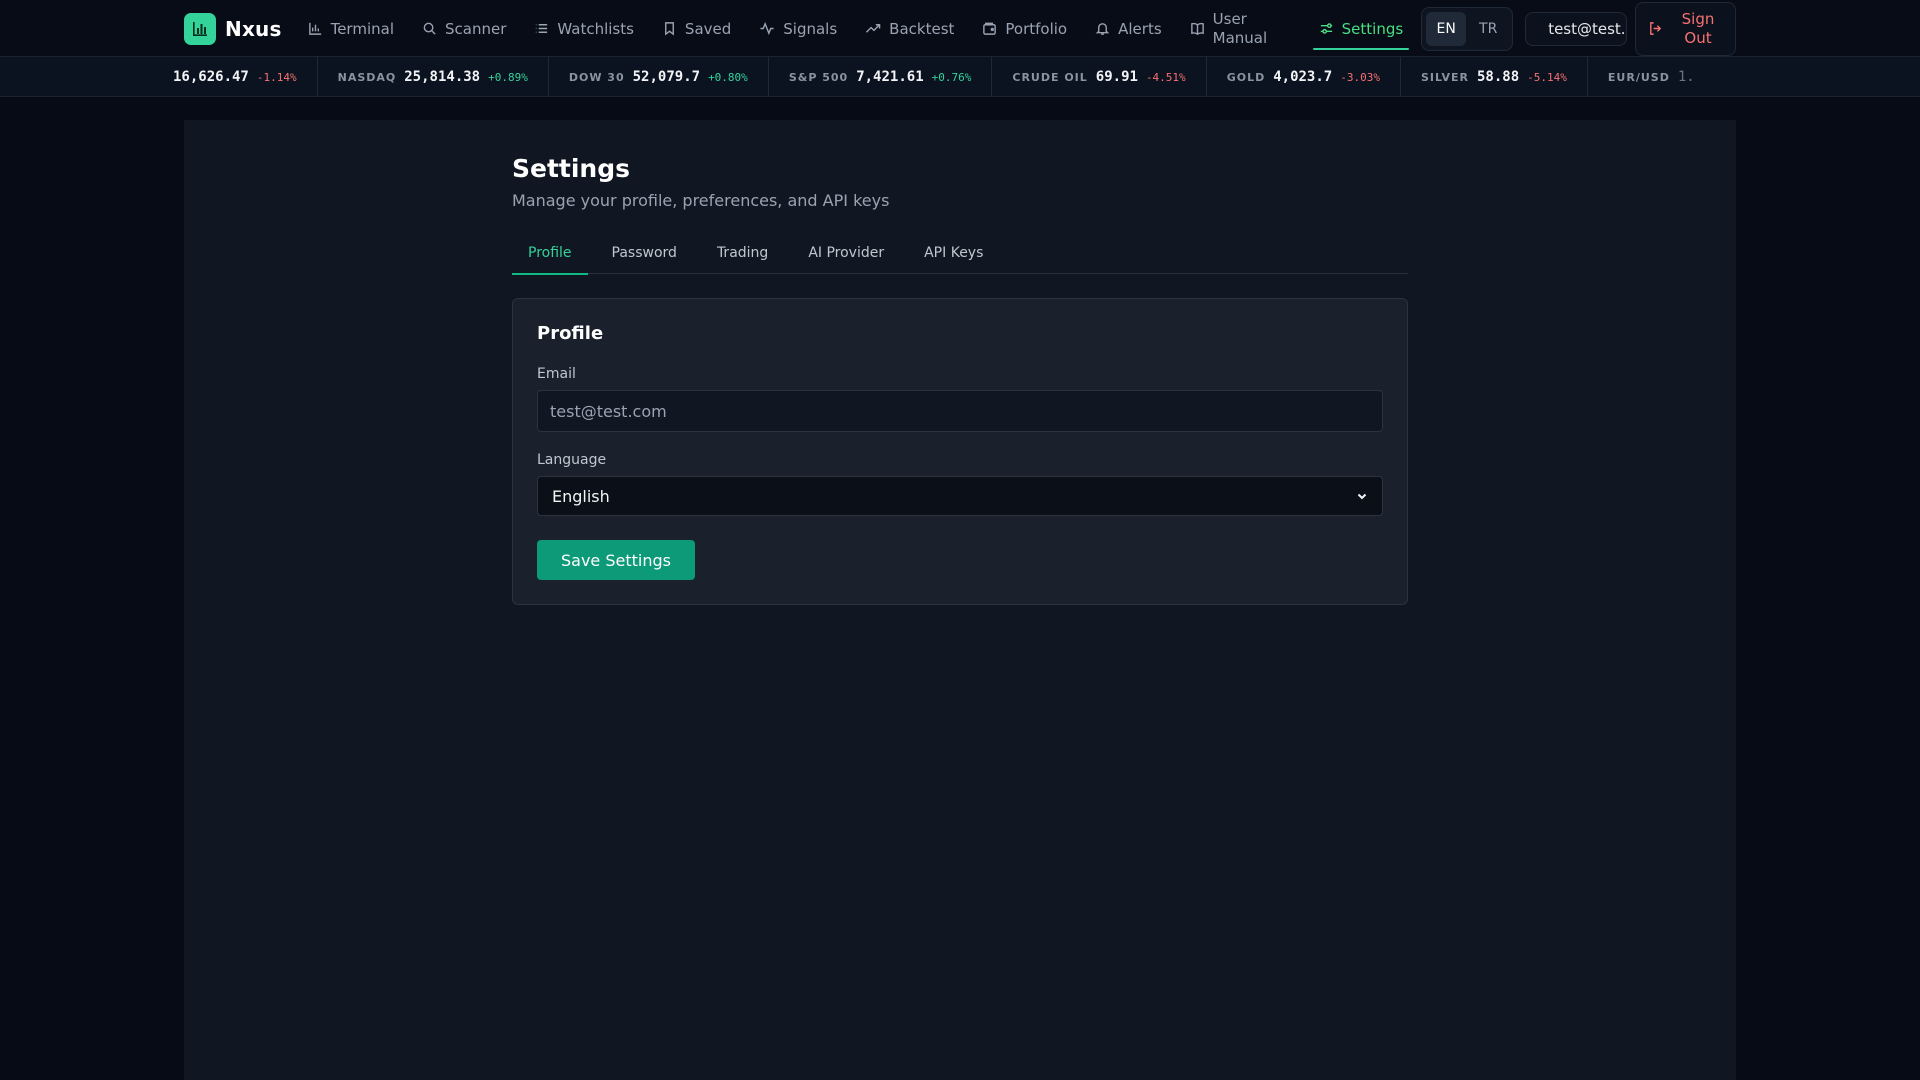  Describe the element at coordinates (570, 333) in the screenshot. I see `profile-card-title: Profile` at that location.